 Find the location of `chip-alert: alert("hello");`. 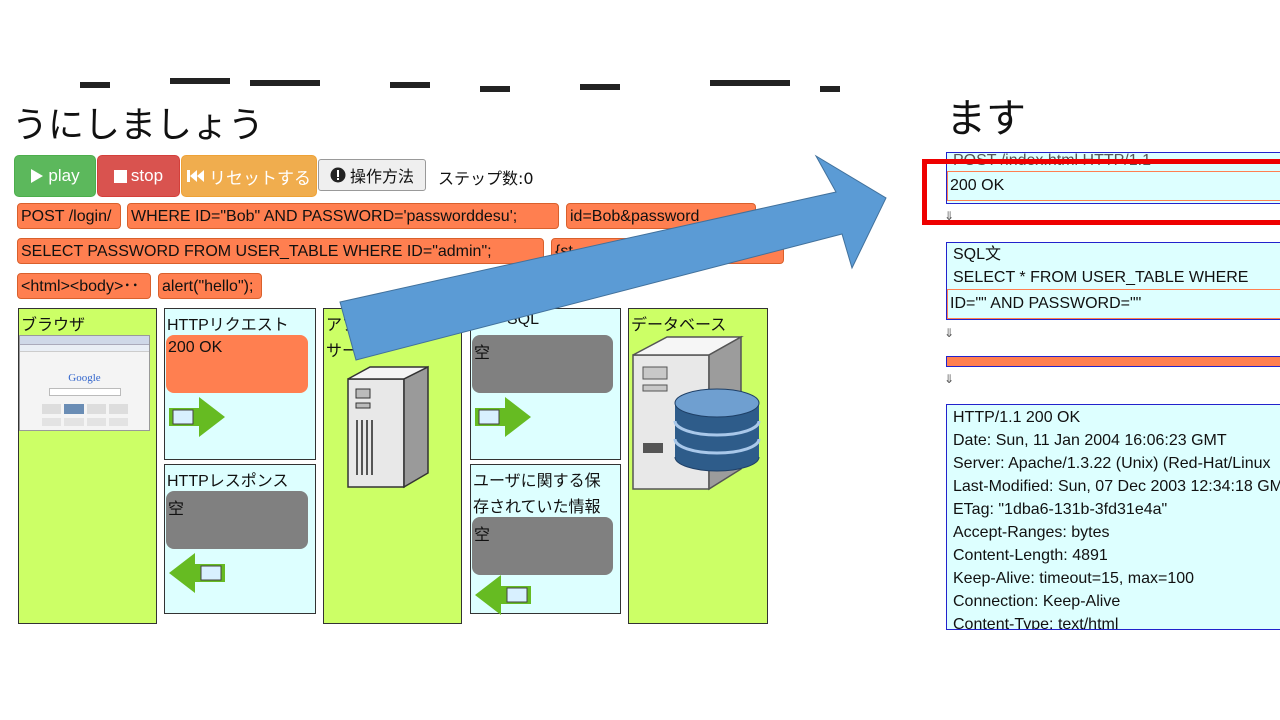

chip-alert: alert("hello"); is located at coordinates (210, 286).